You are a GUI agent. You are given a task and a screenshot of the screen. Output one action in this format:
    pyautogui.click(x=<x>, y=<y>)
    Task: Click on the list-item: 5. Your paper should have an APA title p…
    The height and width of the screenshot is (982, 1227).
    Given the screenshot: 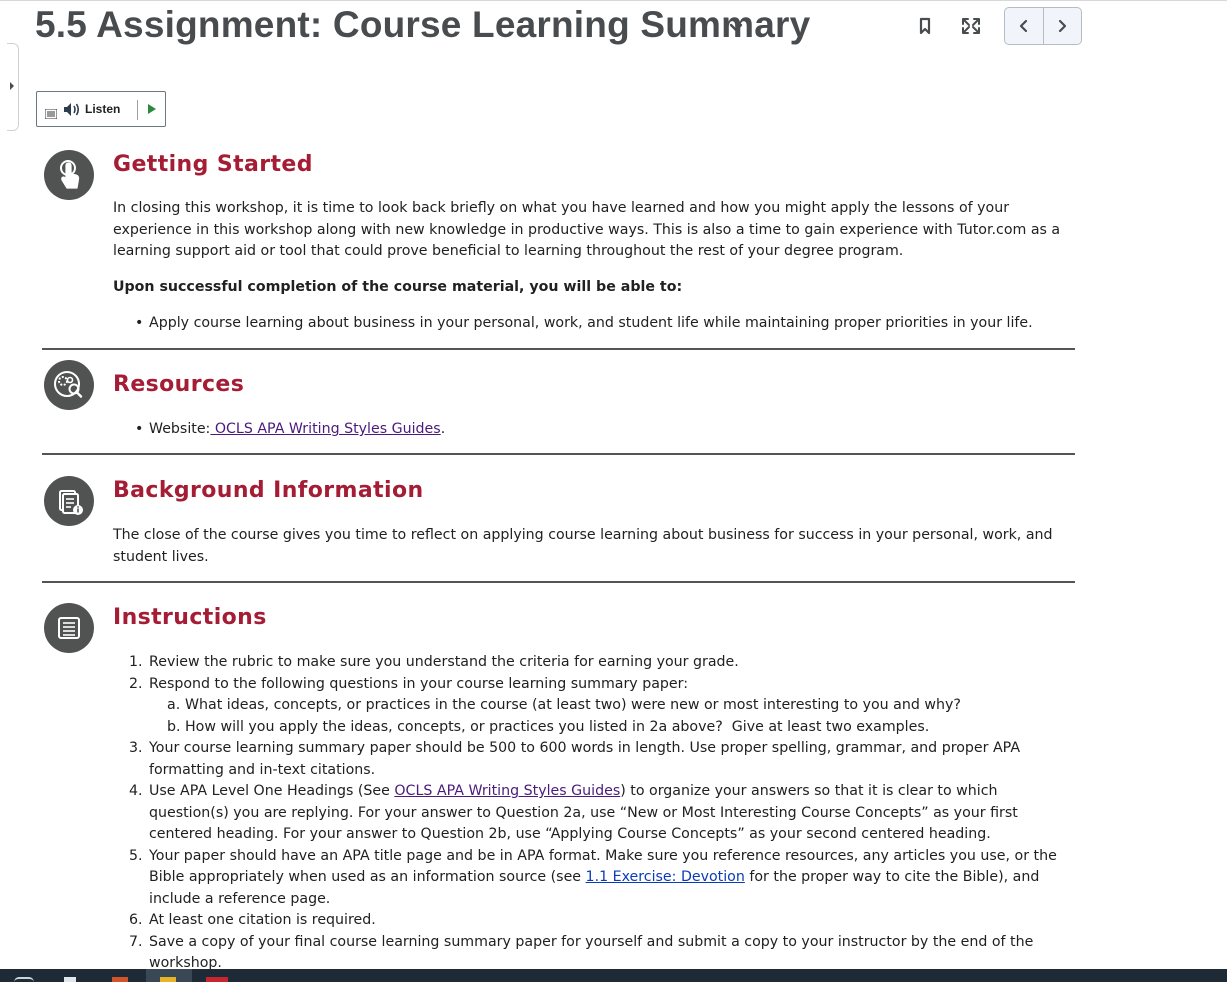 What is the action you would take?
    pyautogui.click(x=593, y=878)
    